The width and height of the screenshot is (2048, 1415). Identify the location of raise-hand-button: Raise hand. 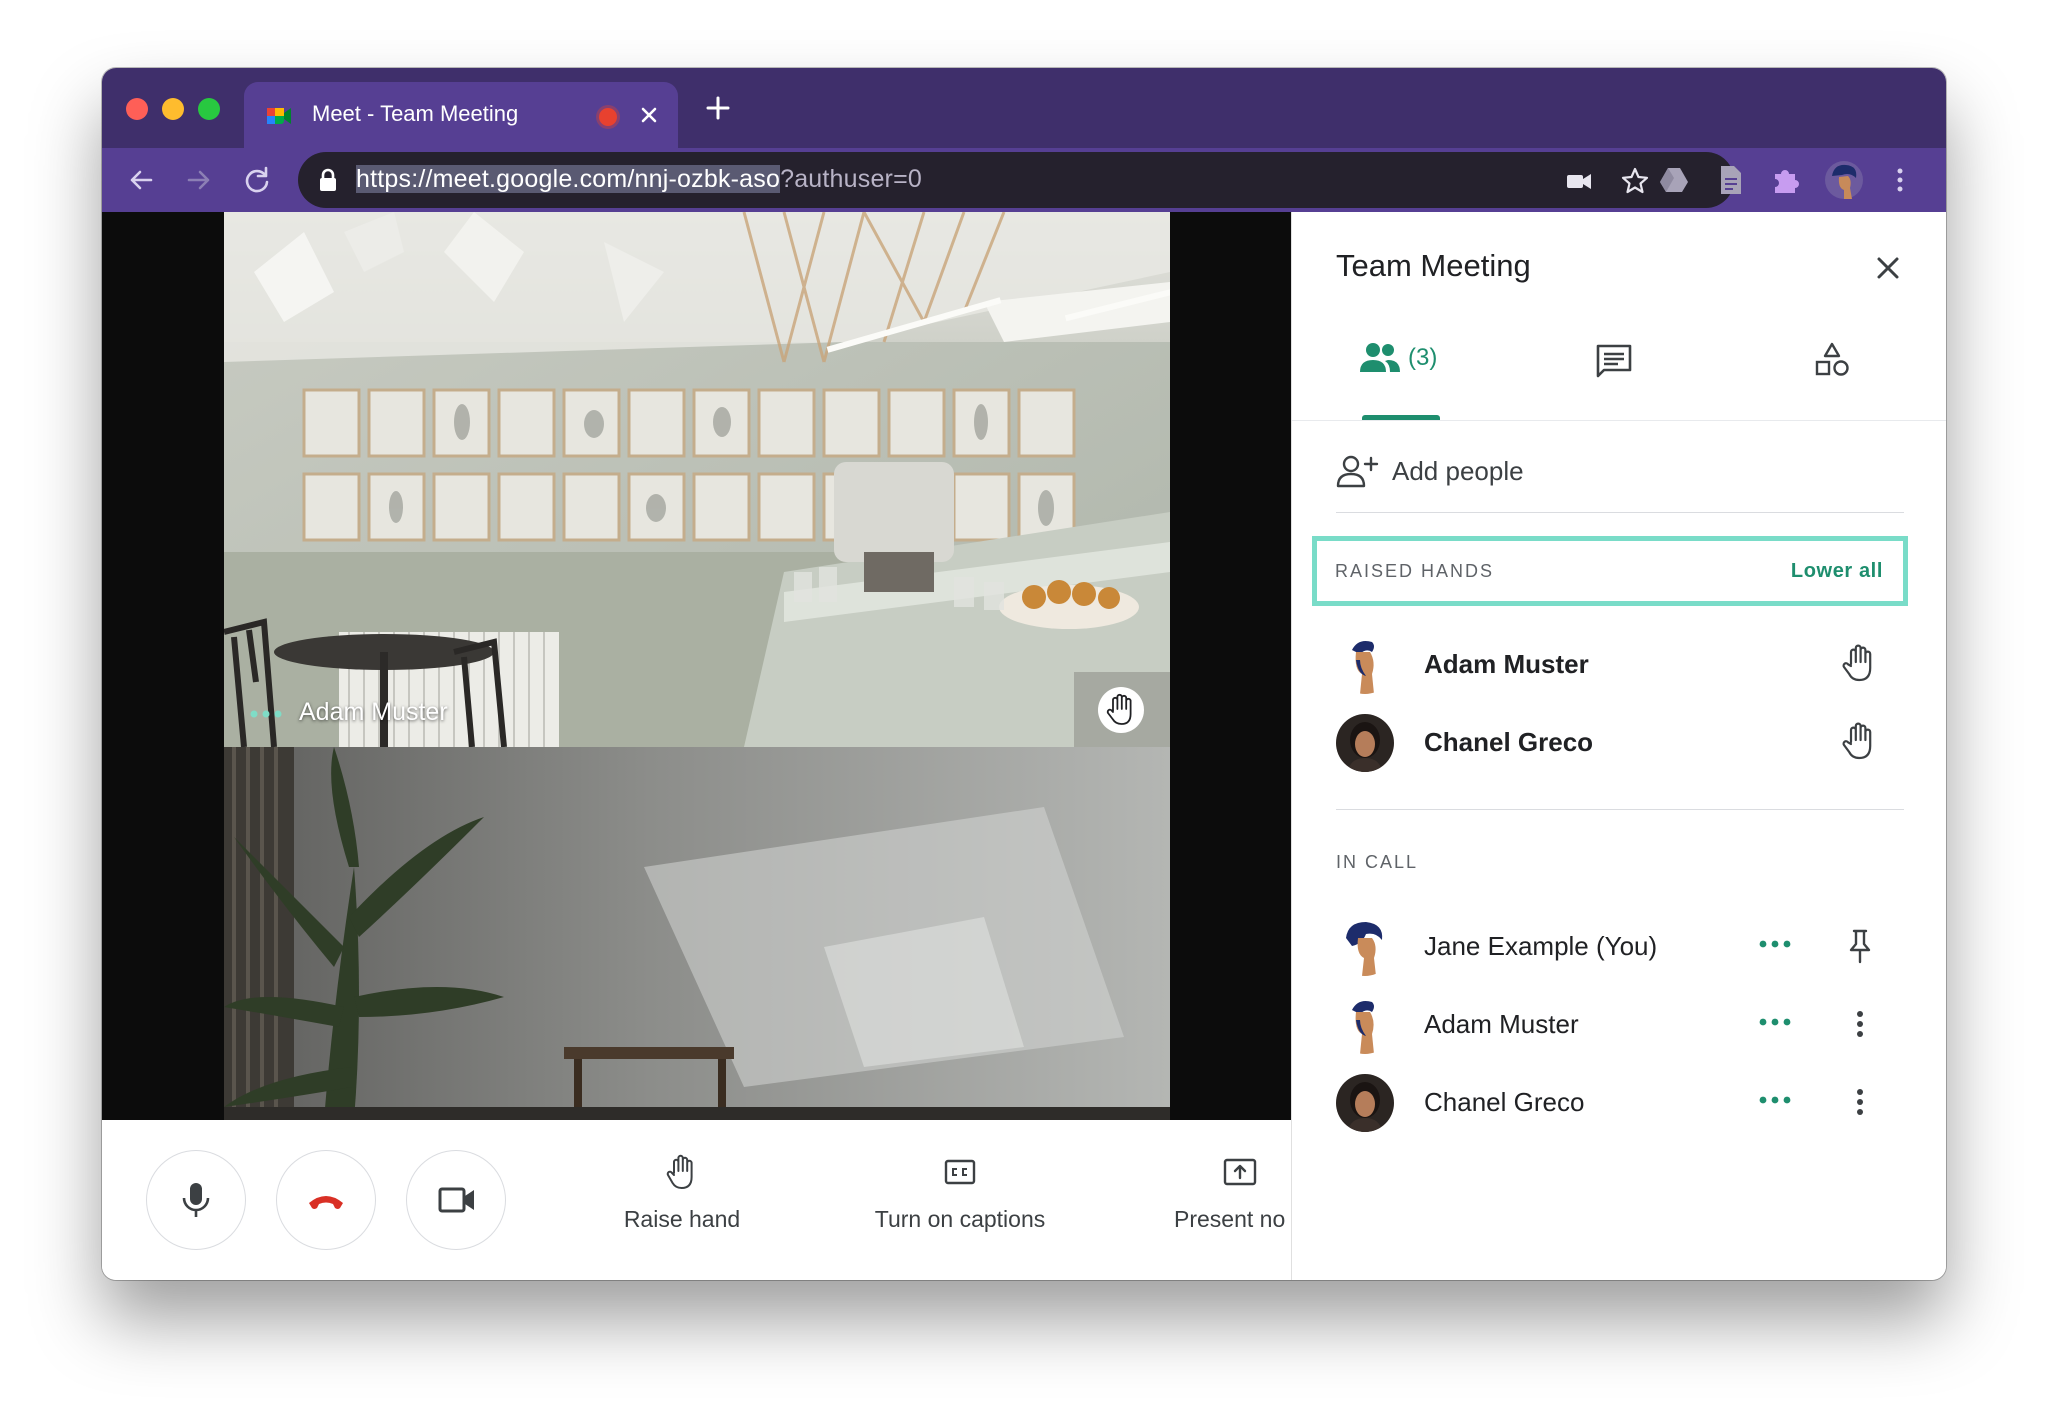
(682, 1205).